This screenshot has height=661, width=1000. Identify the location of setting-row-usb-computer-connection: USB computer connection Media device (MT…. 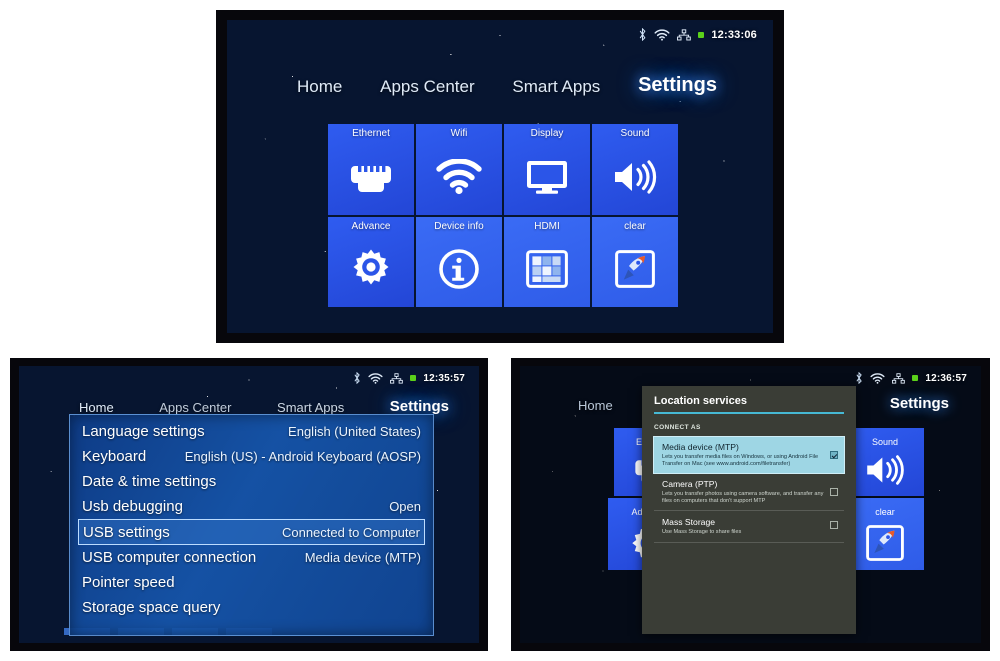
(251, 557).